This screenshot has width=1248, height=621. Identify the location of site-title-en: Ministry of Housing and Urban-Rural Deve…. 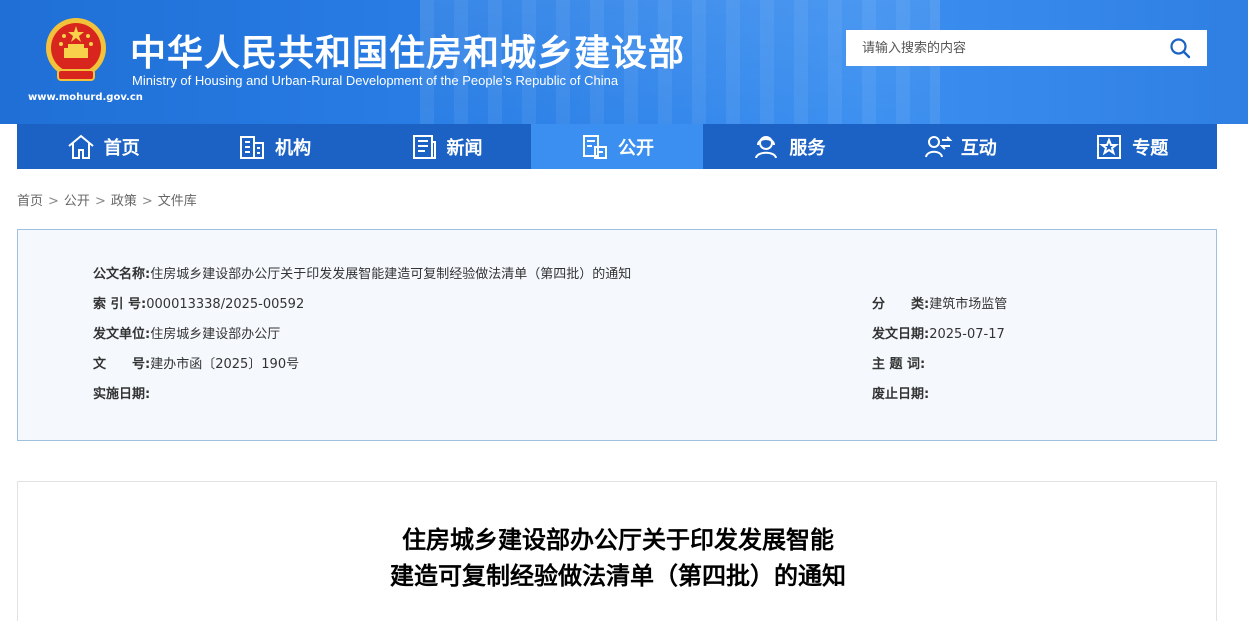
(375, 80).